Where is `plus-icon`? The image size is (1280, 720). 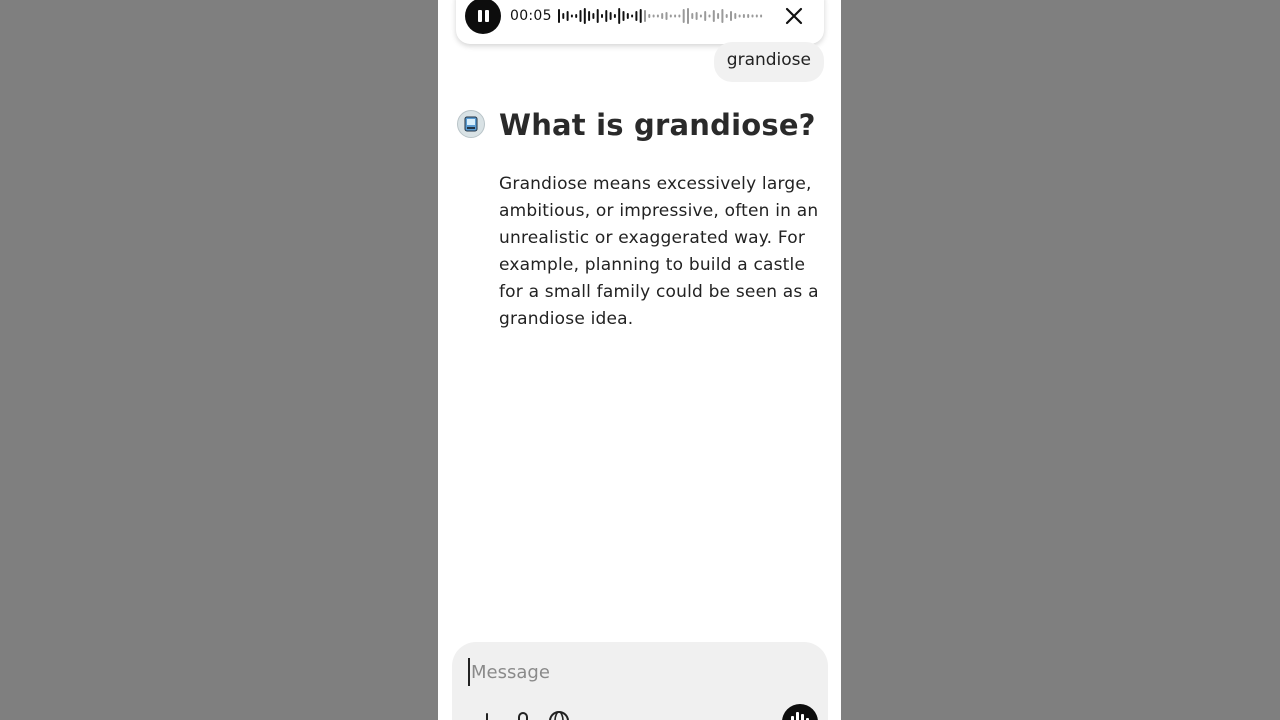 plus-icon is located at coordinates (487, 714).